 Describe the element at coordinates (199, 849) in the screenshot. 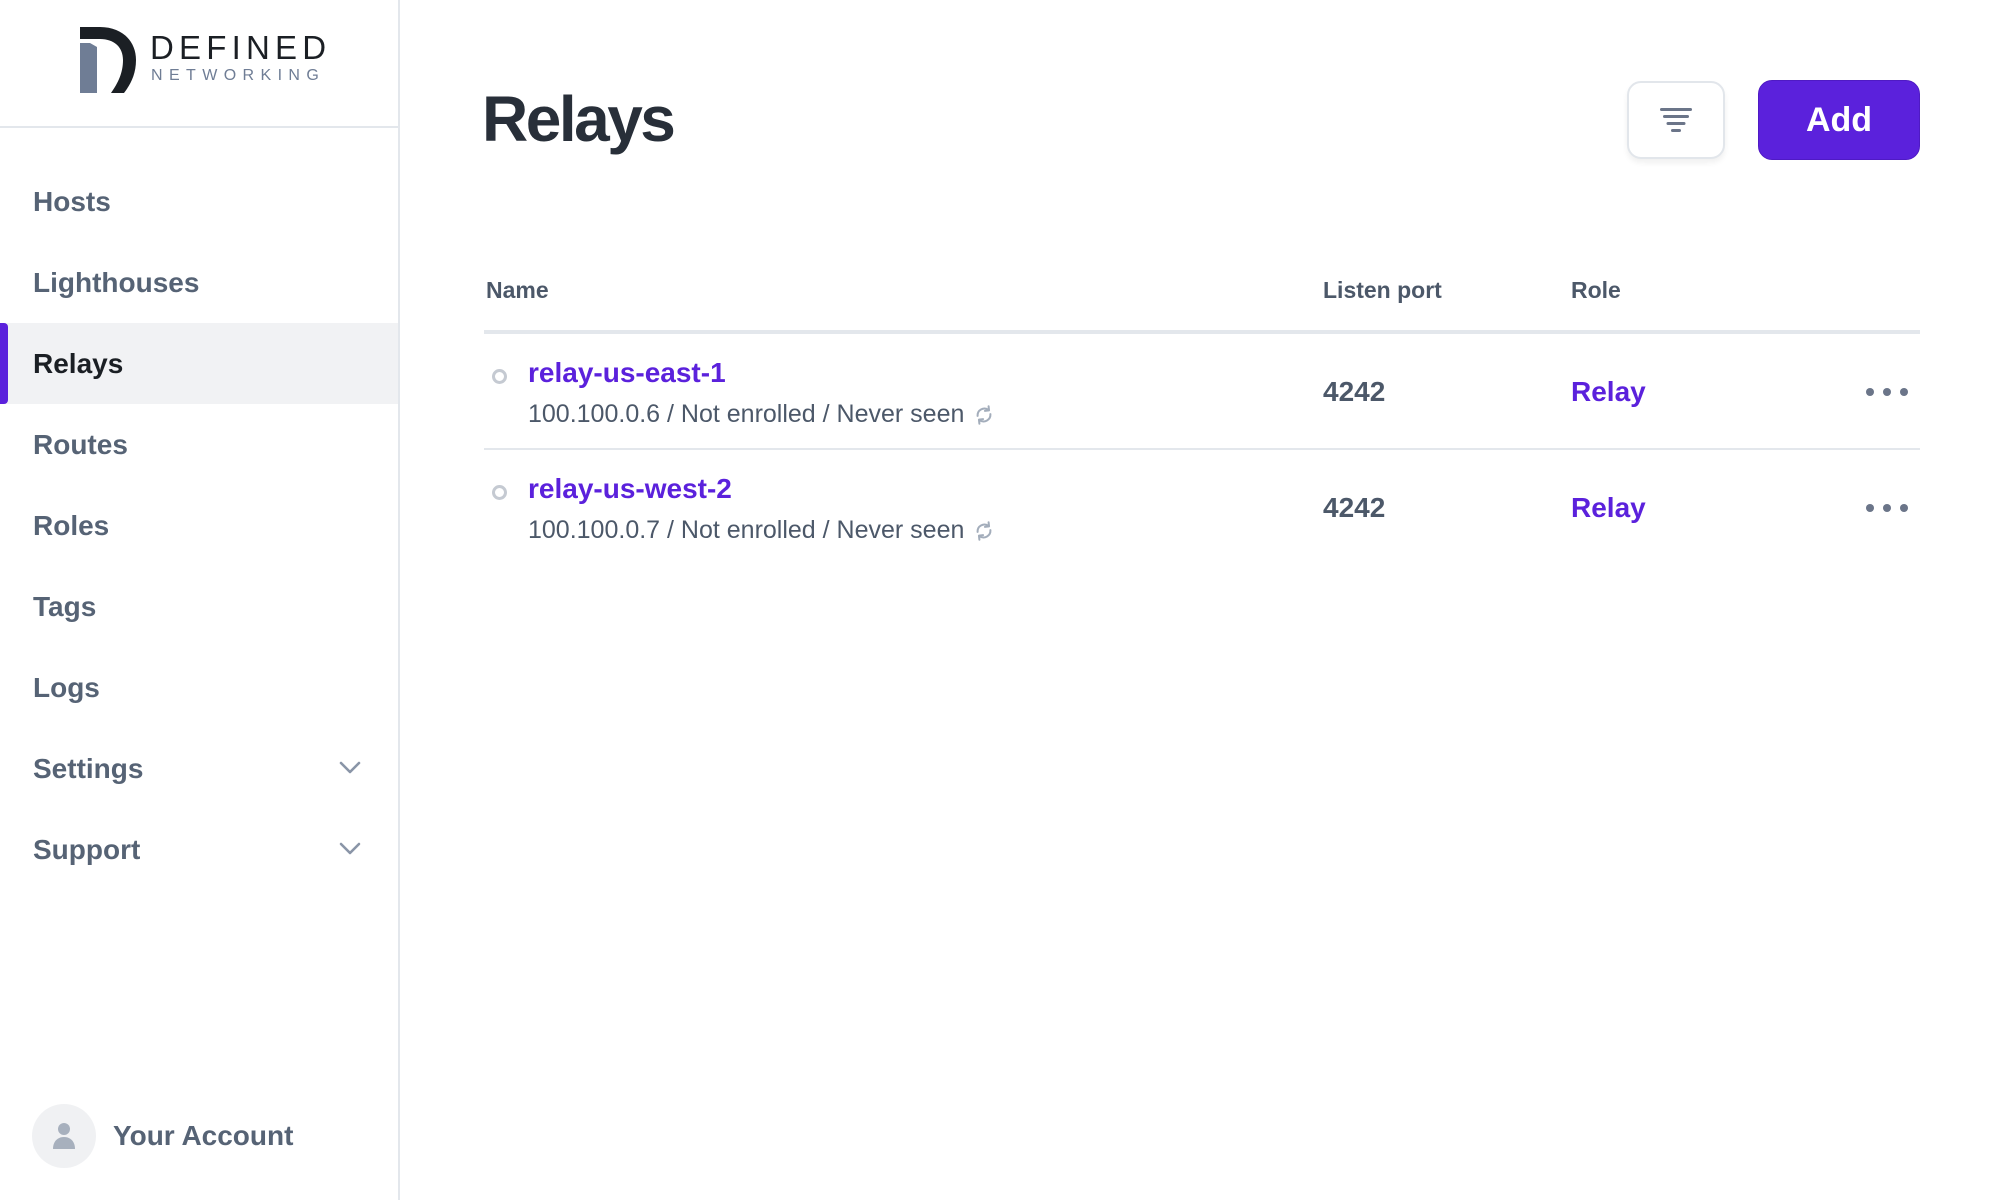

I see `sidebar-item-support: Support` at that location.